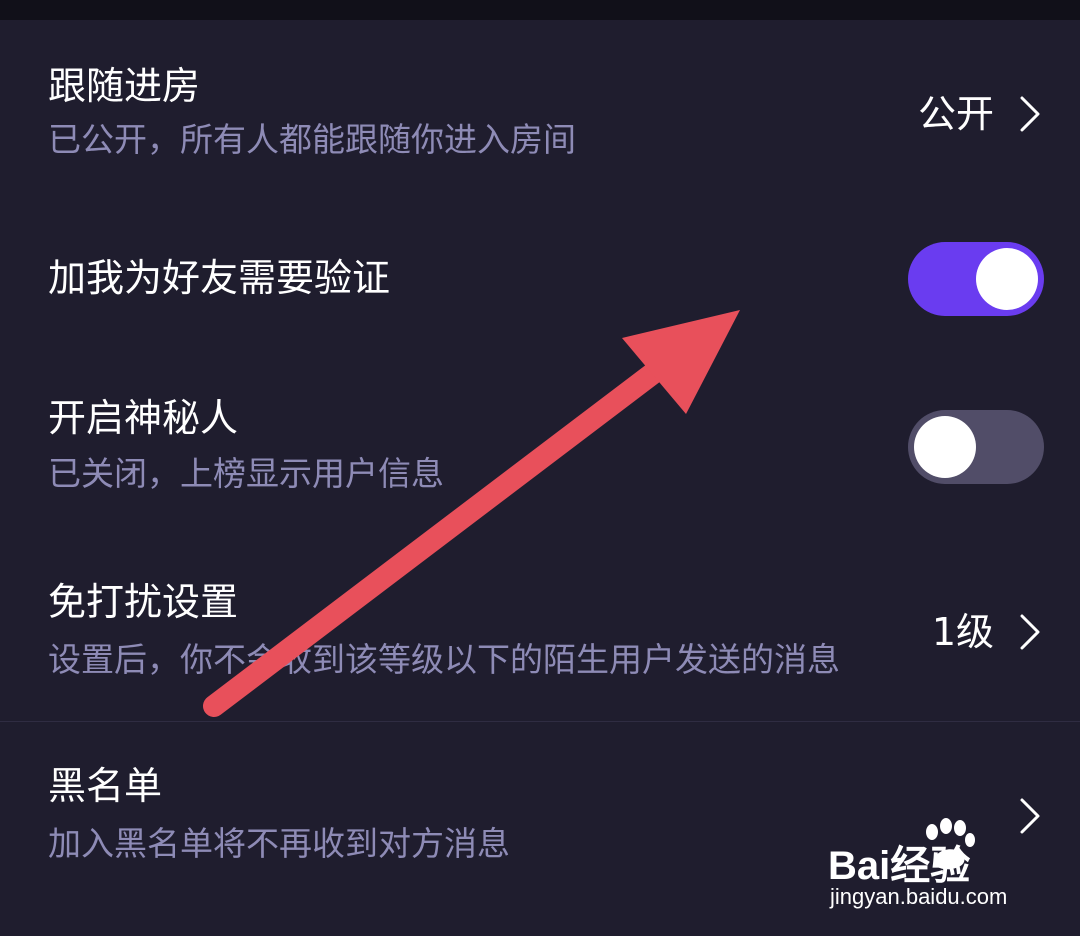 The width and height of the screenshot is (1080, 936). I want to click on setting-subtitle: 已关闭，上榜显示用户信息, so click(246, 473).